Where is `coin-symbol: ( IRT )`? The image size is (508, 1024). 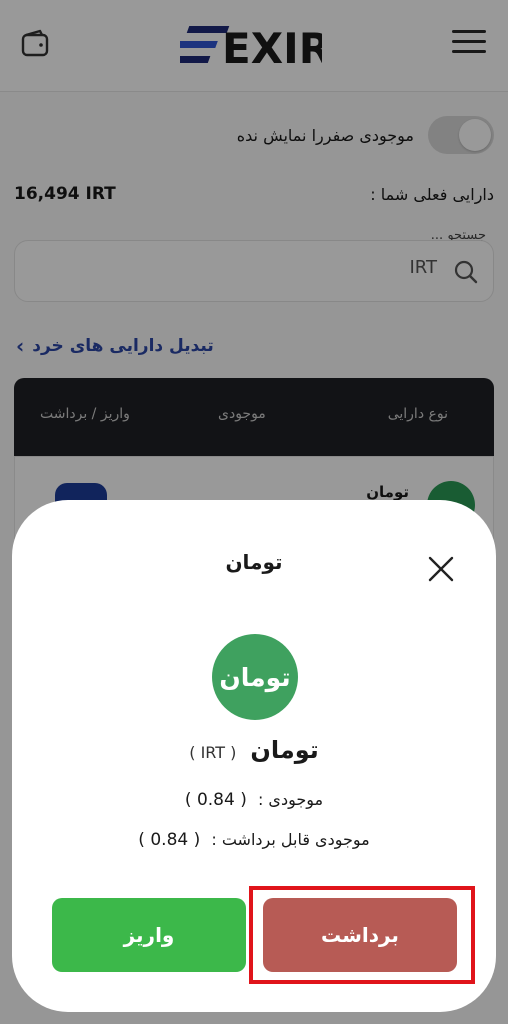
coin-symbol: ( IRT ) is located at coordinates (213, 752).